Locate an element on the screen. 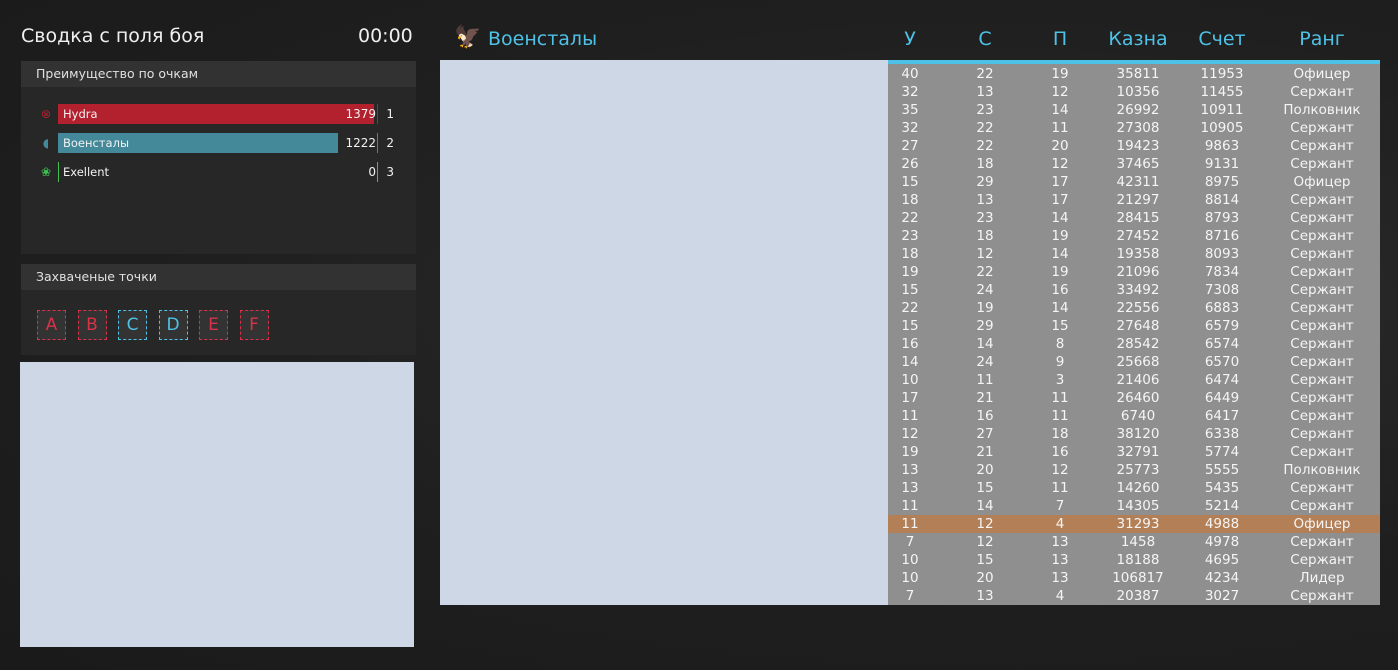 Image resolution: width=1398 pixels, height=670 pixels. table-row: 11 14 7 14305 5214 Сержант is located at coordinates (1134, 506).